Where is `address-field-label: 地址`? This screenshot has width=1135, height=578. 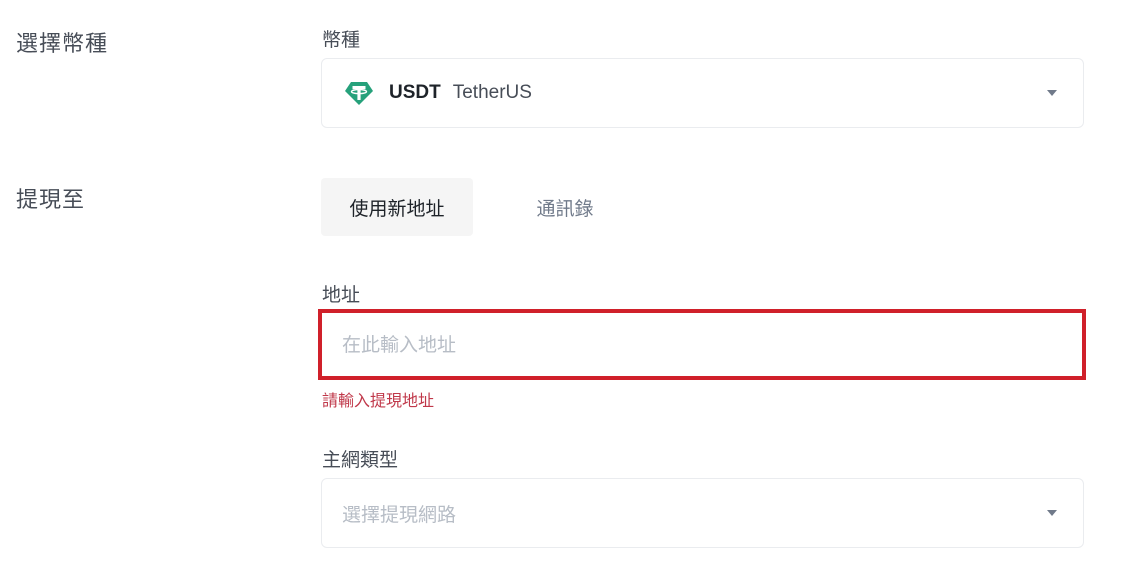 address-field-label: 地址 is located at coordinates (341, 295).